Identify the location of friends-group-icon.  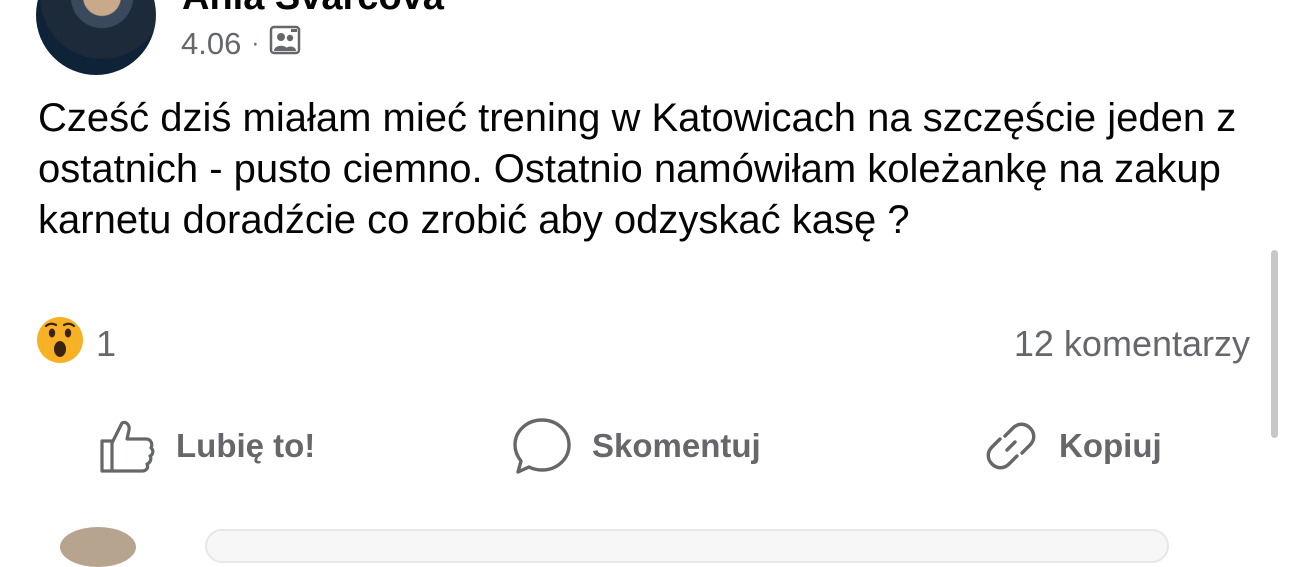
(285, 44).